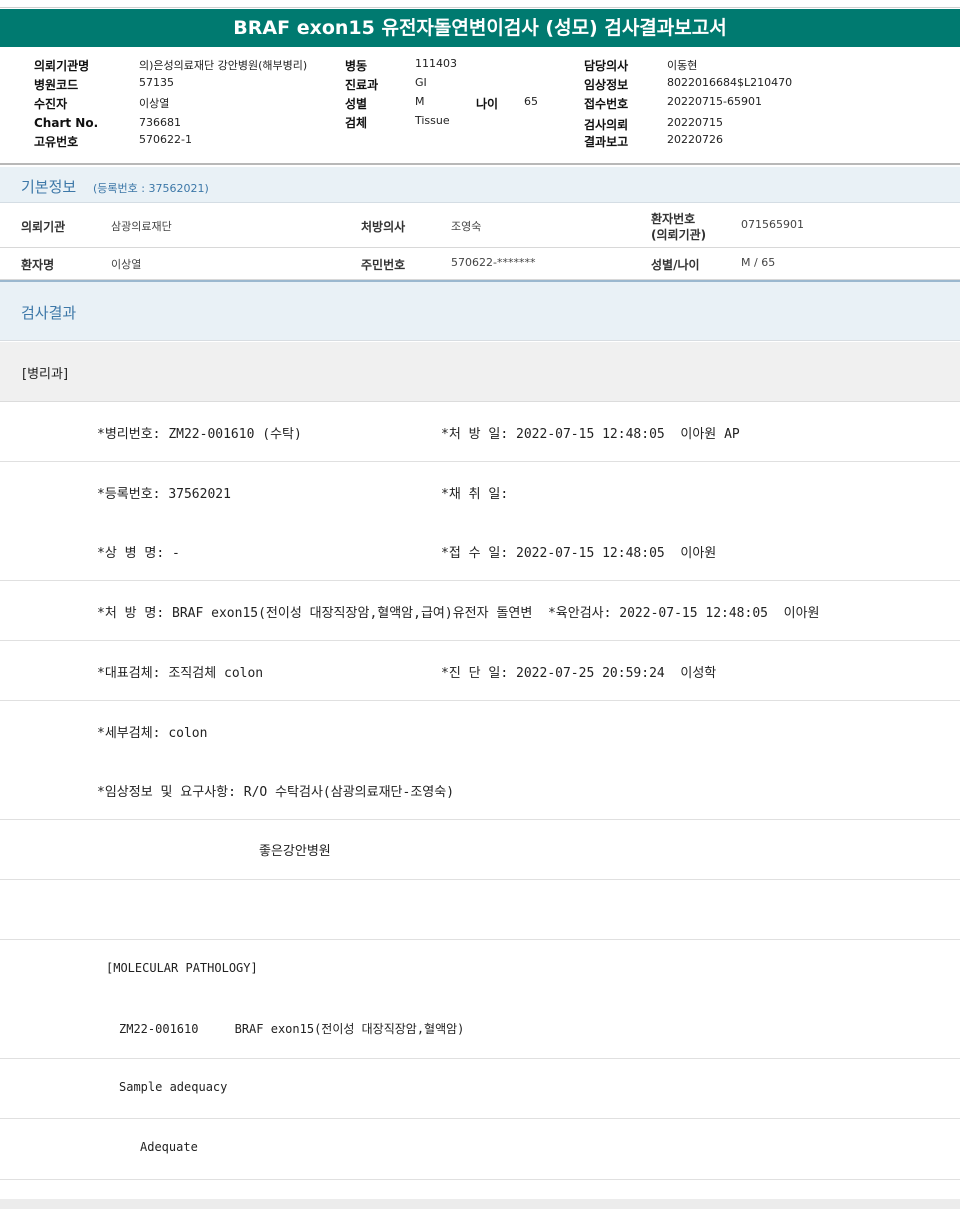 The height and width of the screenshot is (1209, 960). Describe the element at coordinates (66, 123) in the screenshot. I see `label-chart-no: Chart No.` at that location.